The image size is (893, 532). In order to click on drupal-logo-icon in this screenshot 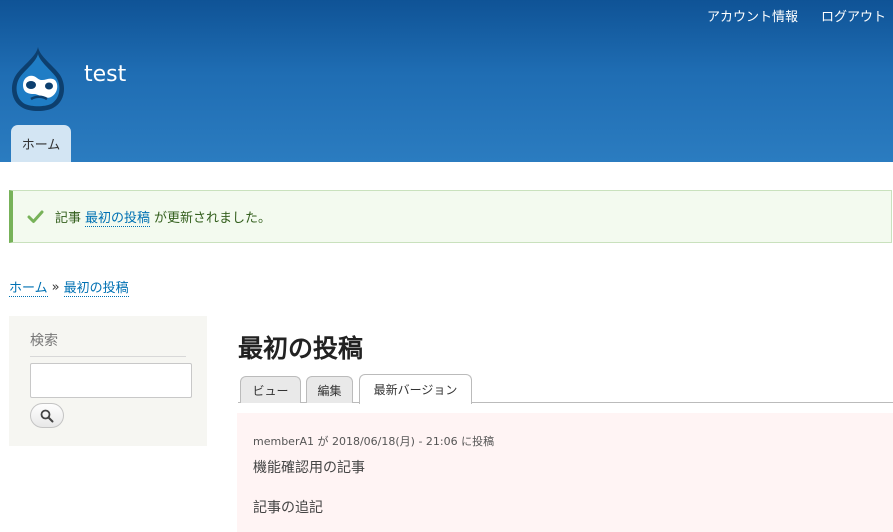, I will do `click(38, 78)`.